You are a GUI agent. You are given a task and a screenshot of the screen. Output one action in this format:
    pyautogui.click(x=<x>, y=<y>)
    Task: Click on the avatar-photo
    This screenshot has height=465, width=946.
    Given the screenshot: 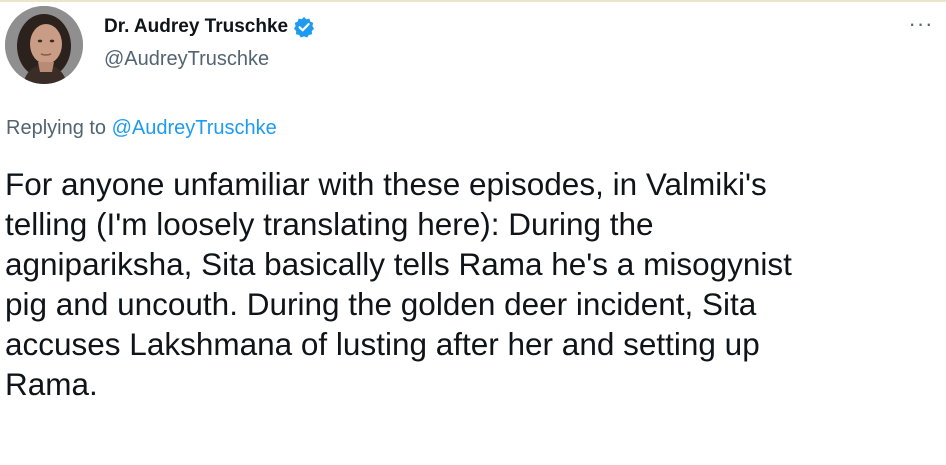 What is the action you would take?
    pyautogui.click(x=44, y=45)
    